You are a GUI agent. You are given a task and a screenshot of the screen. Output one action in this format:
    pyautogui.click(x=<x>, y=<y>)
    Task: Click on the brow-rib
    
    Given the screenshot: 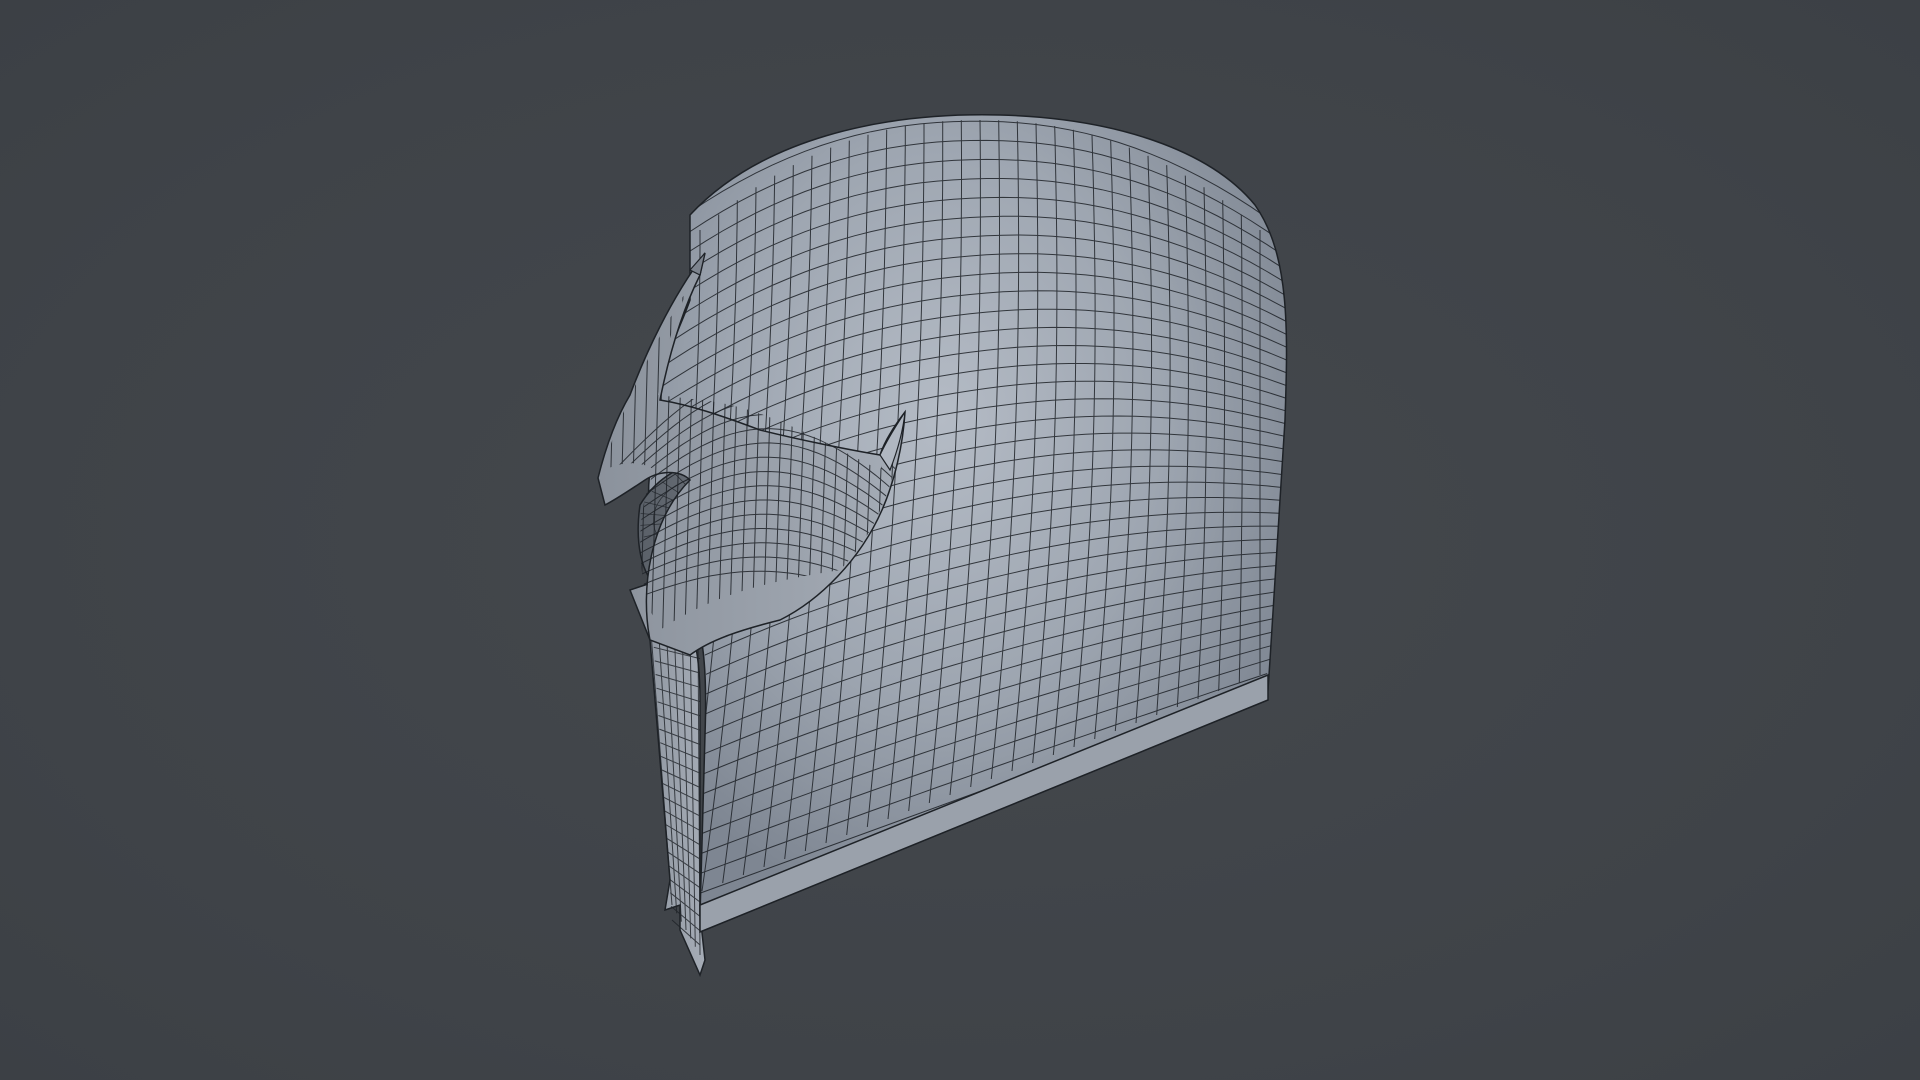 What is the action you would take?
    pyautogui.click(x=605, y=442)
    